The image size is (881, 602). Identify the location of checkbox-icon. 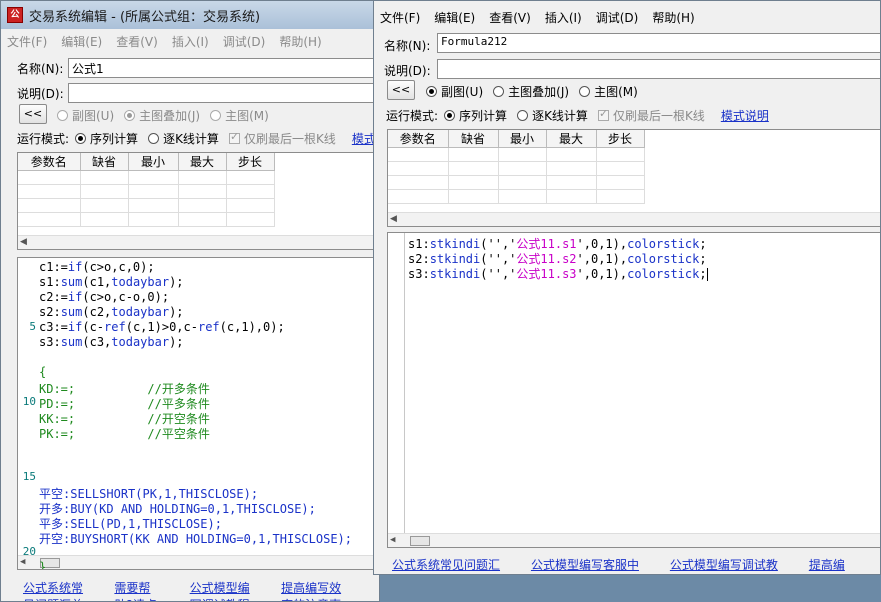
(234, 137).